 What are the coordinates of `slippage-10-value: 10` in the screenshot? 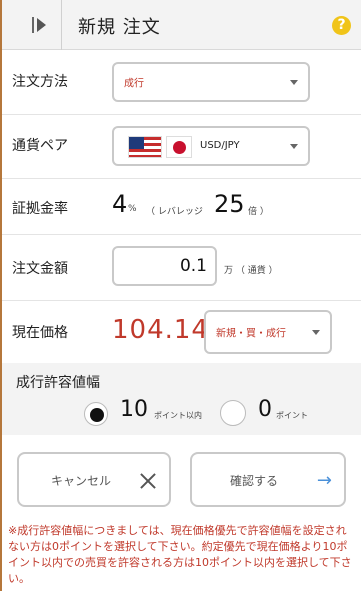 It's located at (134, 409).